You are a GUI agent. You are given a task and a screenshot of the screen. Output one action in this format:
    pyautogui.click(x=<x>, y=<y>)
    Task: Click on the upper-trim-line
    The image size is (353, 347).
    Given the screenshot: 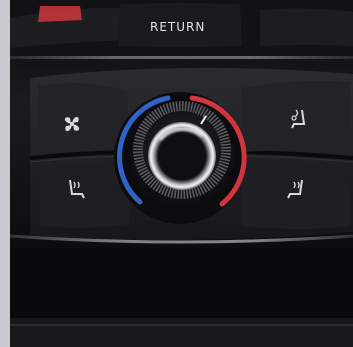 What is the action you would take?
    pyautogui.click(x=181, y=57)
    